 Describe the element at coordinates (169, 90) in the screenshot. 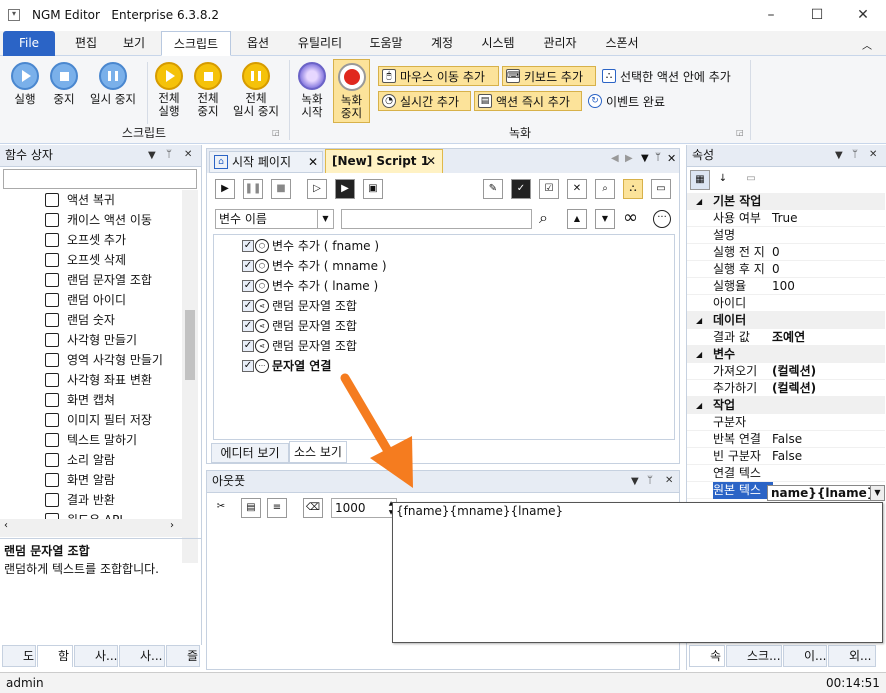

I see `run-all-button: 전체 실행` at that location.